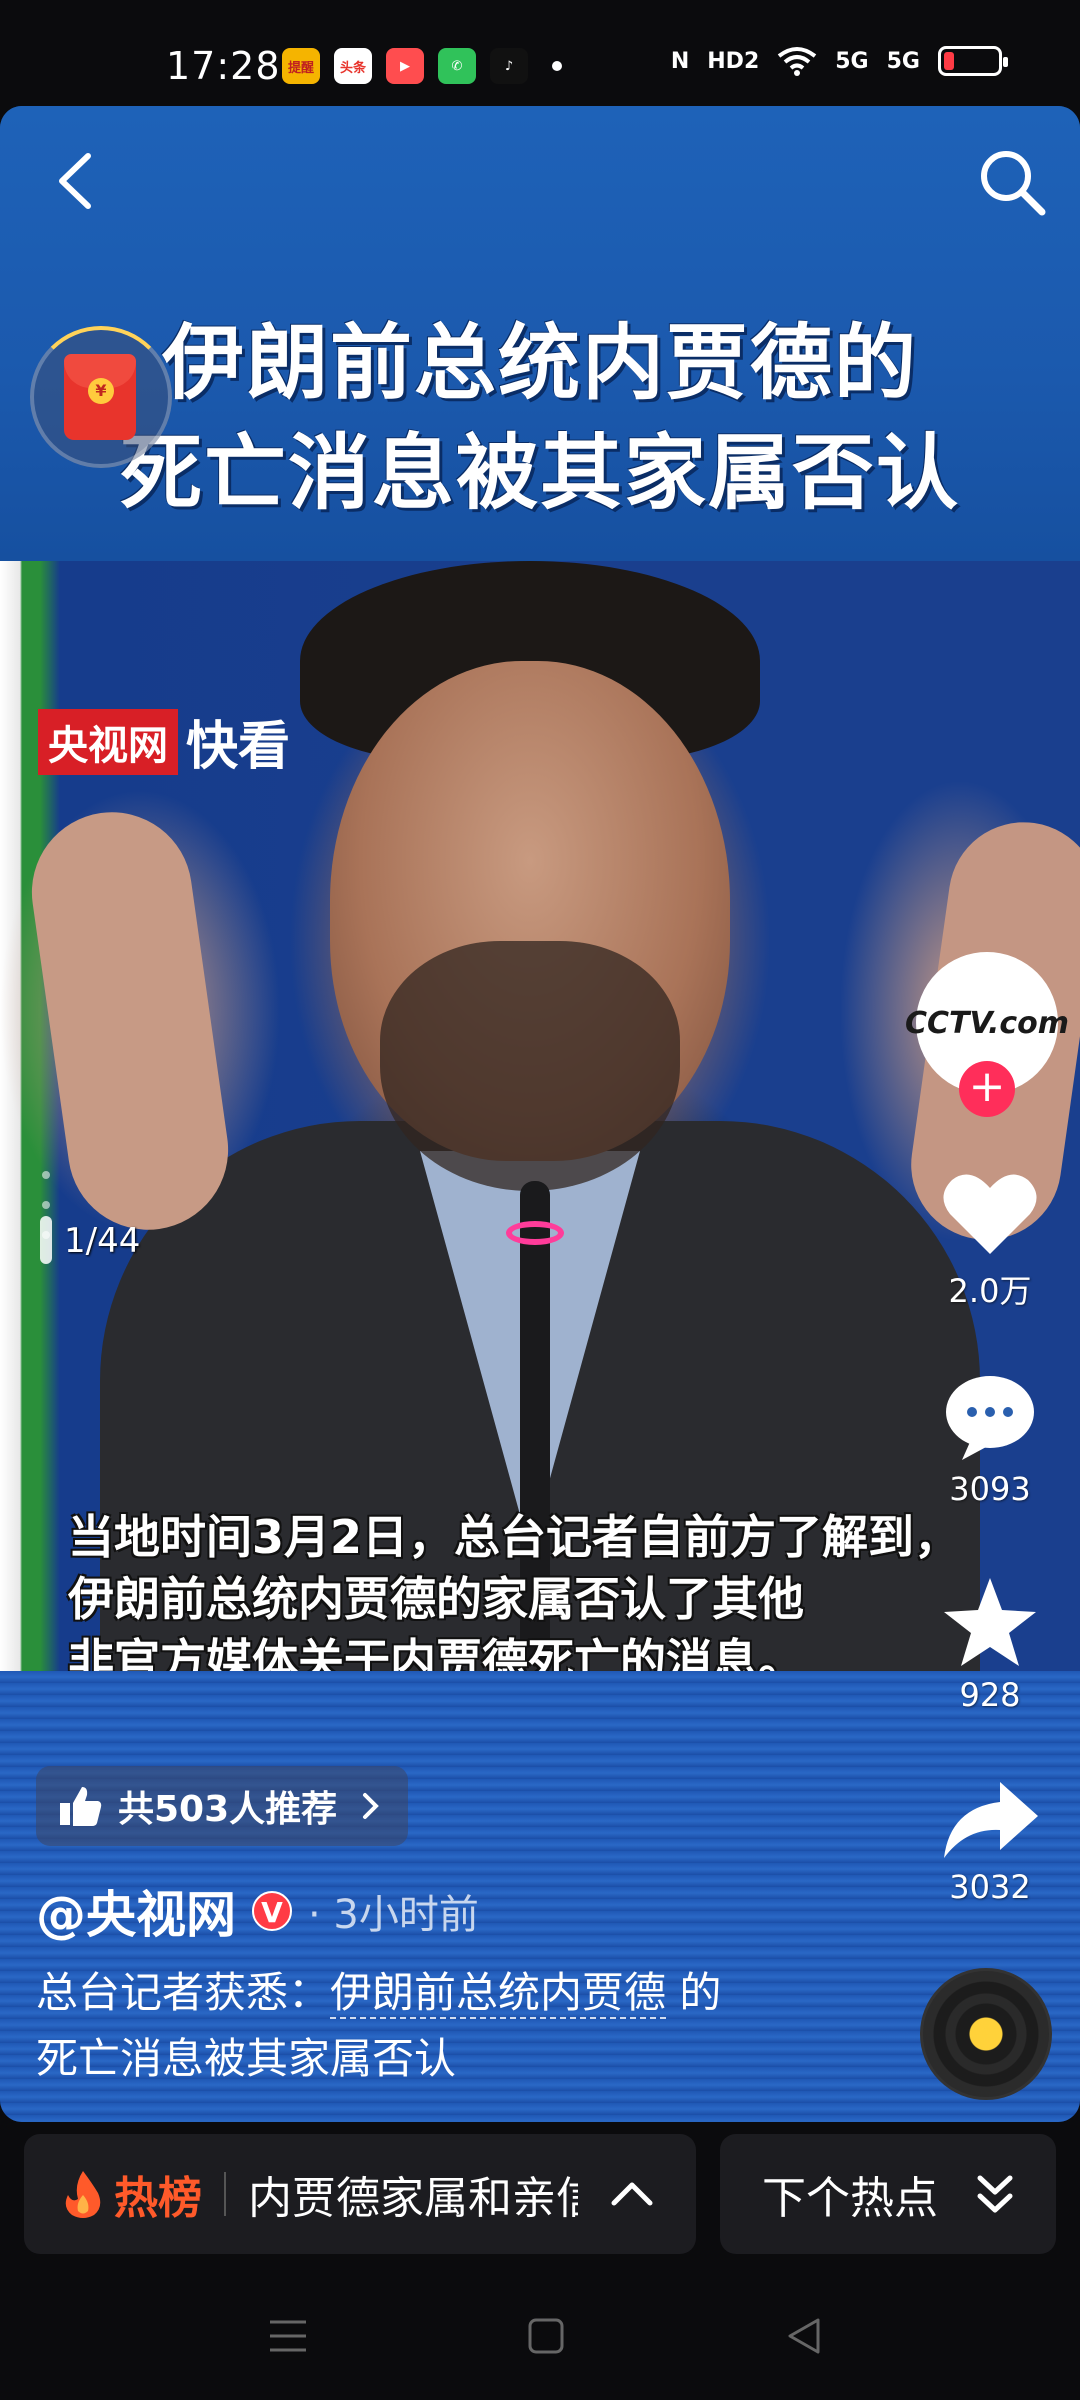  What do you see at coordinates (990, 1489) in the screenshot?
I see `comment-count: 3093` at bounding box center [990, 1489].